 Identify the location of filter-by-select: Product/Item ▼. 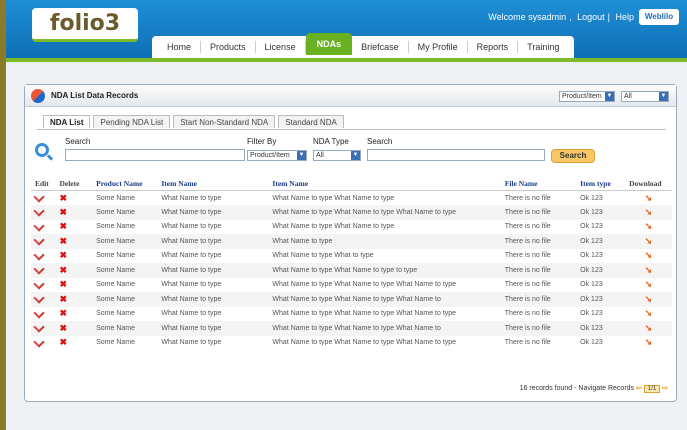
(277, 155).